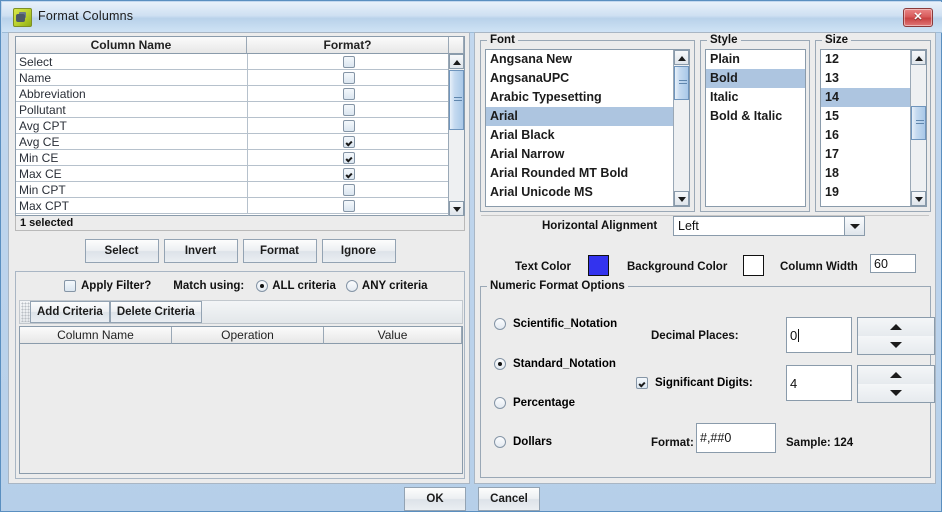 This screenshot has width=942, height=512. What do you see at coordinates (866, 173) in the screenshot?
I see `size-item-18: 18` at bounding box center [866, 173].